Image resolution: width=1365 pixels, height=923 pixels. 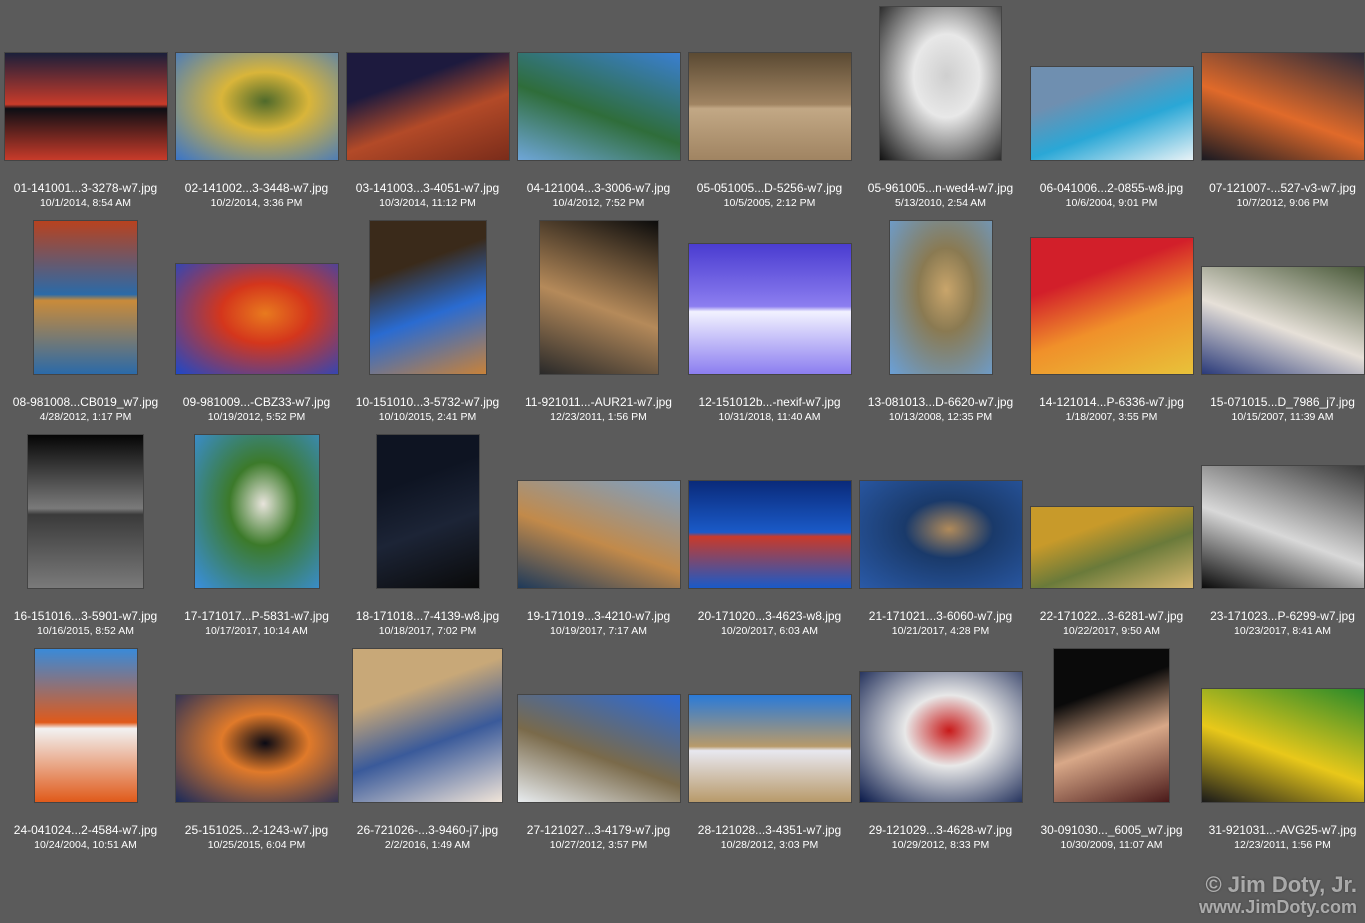 I want to click on file-name-label: 14-121014...P-6336-w7.jpg, so click(x=1111, y=402).